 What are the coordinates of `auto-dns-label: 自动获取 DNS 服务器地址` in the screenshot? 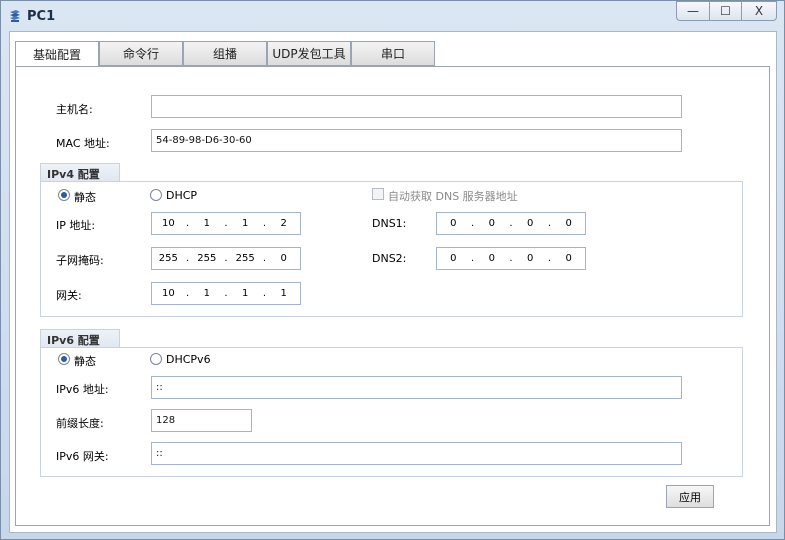 It's located at (453, 196).